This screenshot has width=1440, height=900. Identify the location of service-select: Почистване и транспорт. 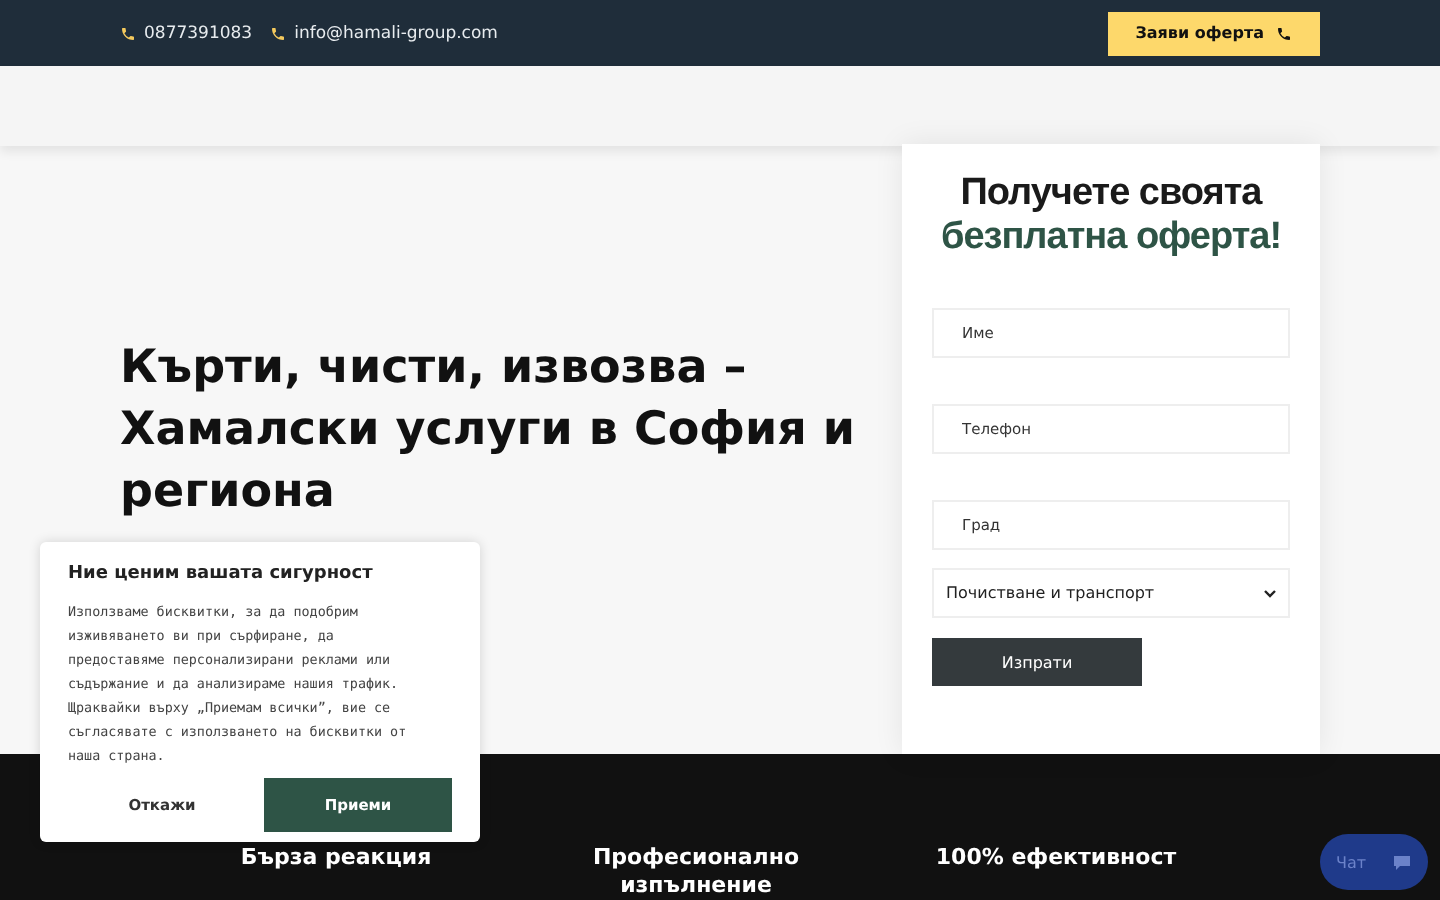
(1111, 593).